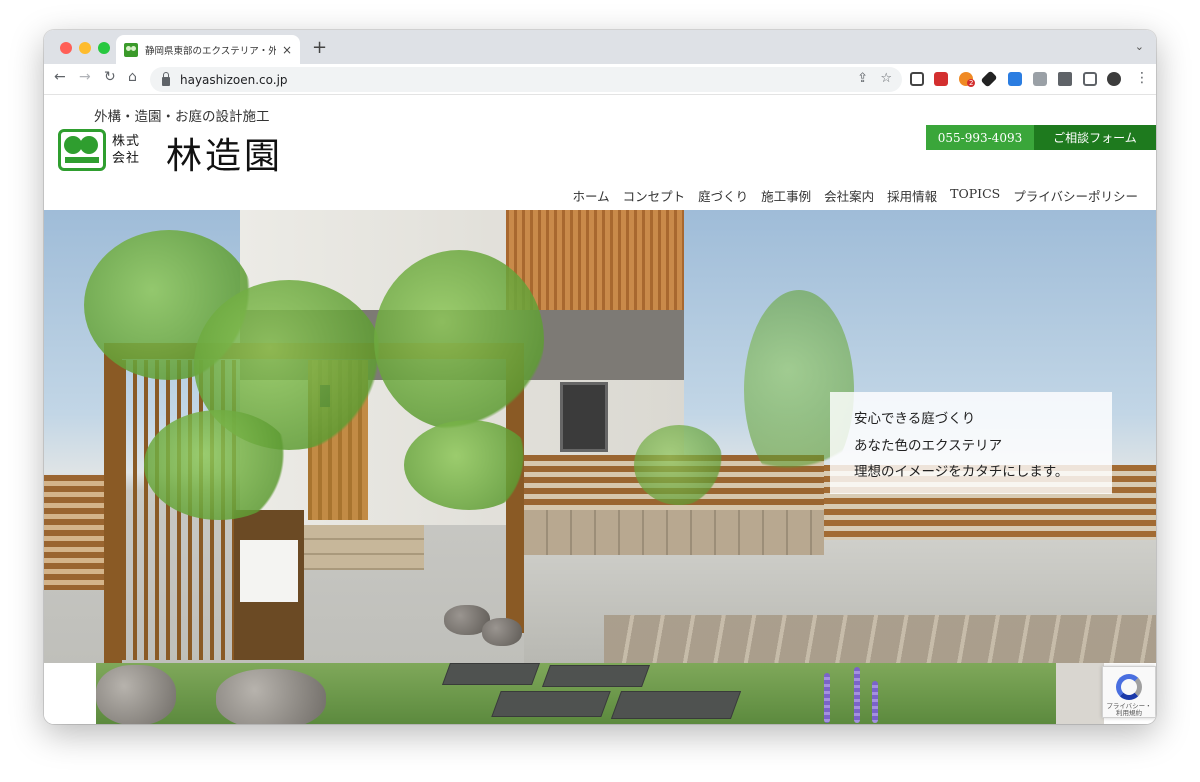 This screenshot has height=782, width=1200. I want to click on shrub, so click(679, 465).